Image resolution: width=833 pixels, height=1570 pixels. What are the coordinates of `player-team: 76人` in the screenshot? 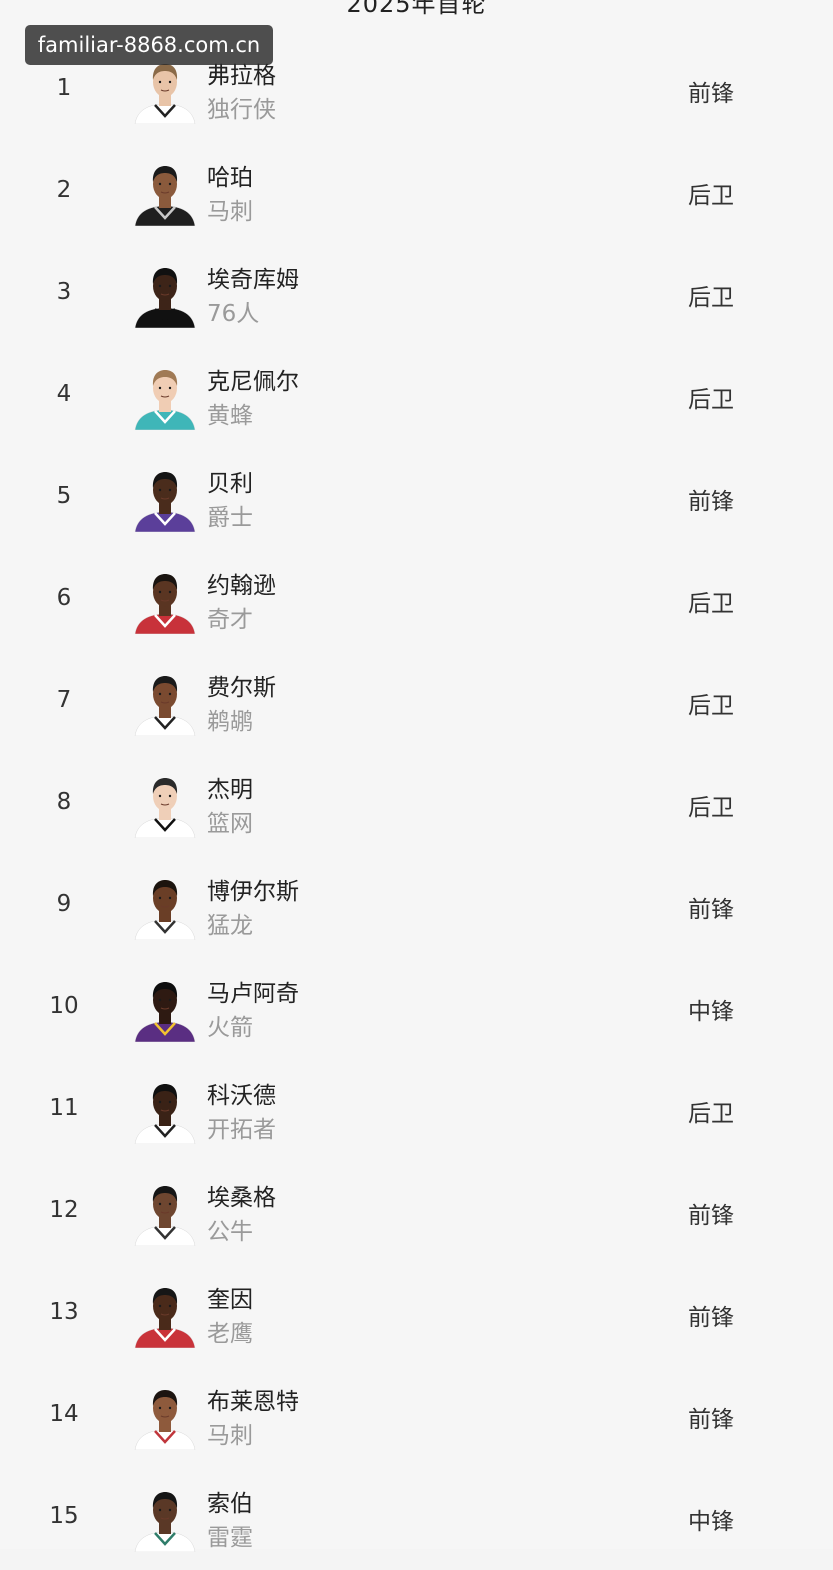 It's located at (233, 314).